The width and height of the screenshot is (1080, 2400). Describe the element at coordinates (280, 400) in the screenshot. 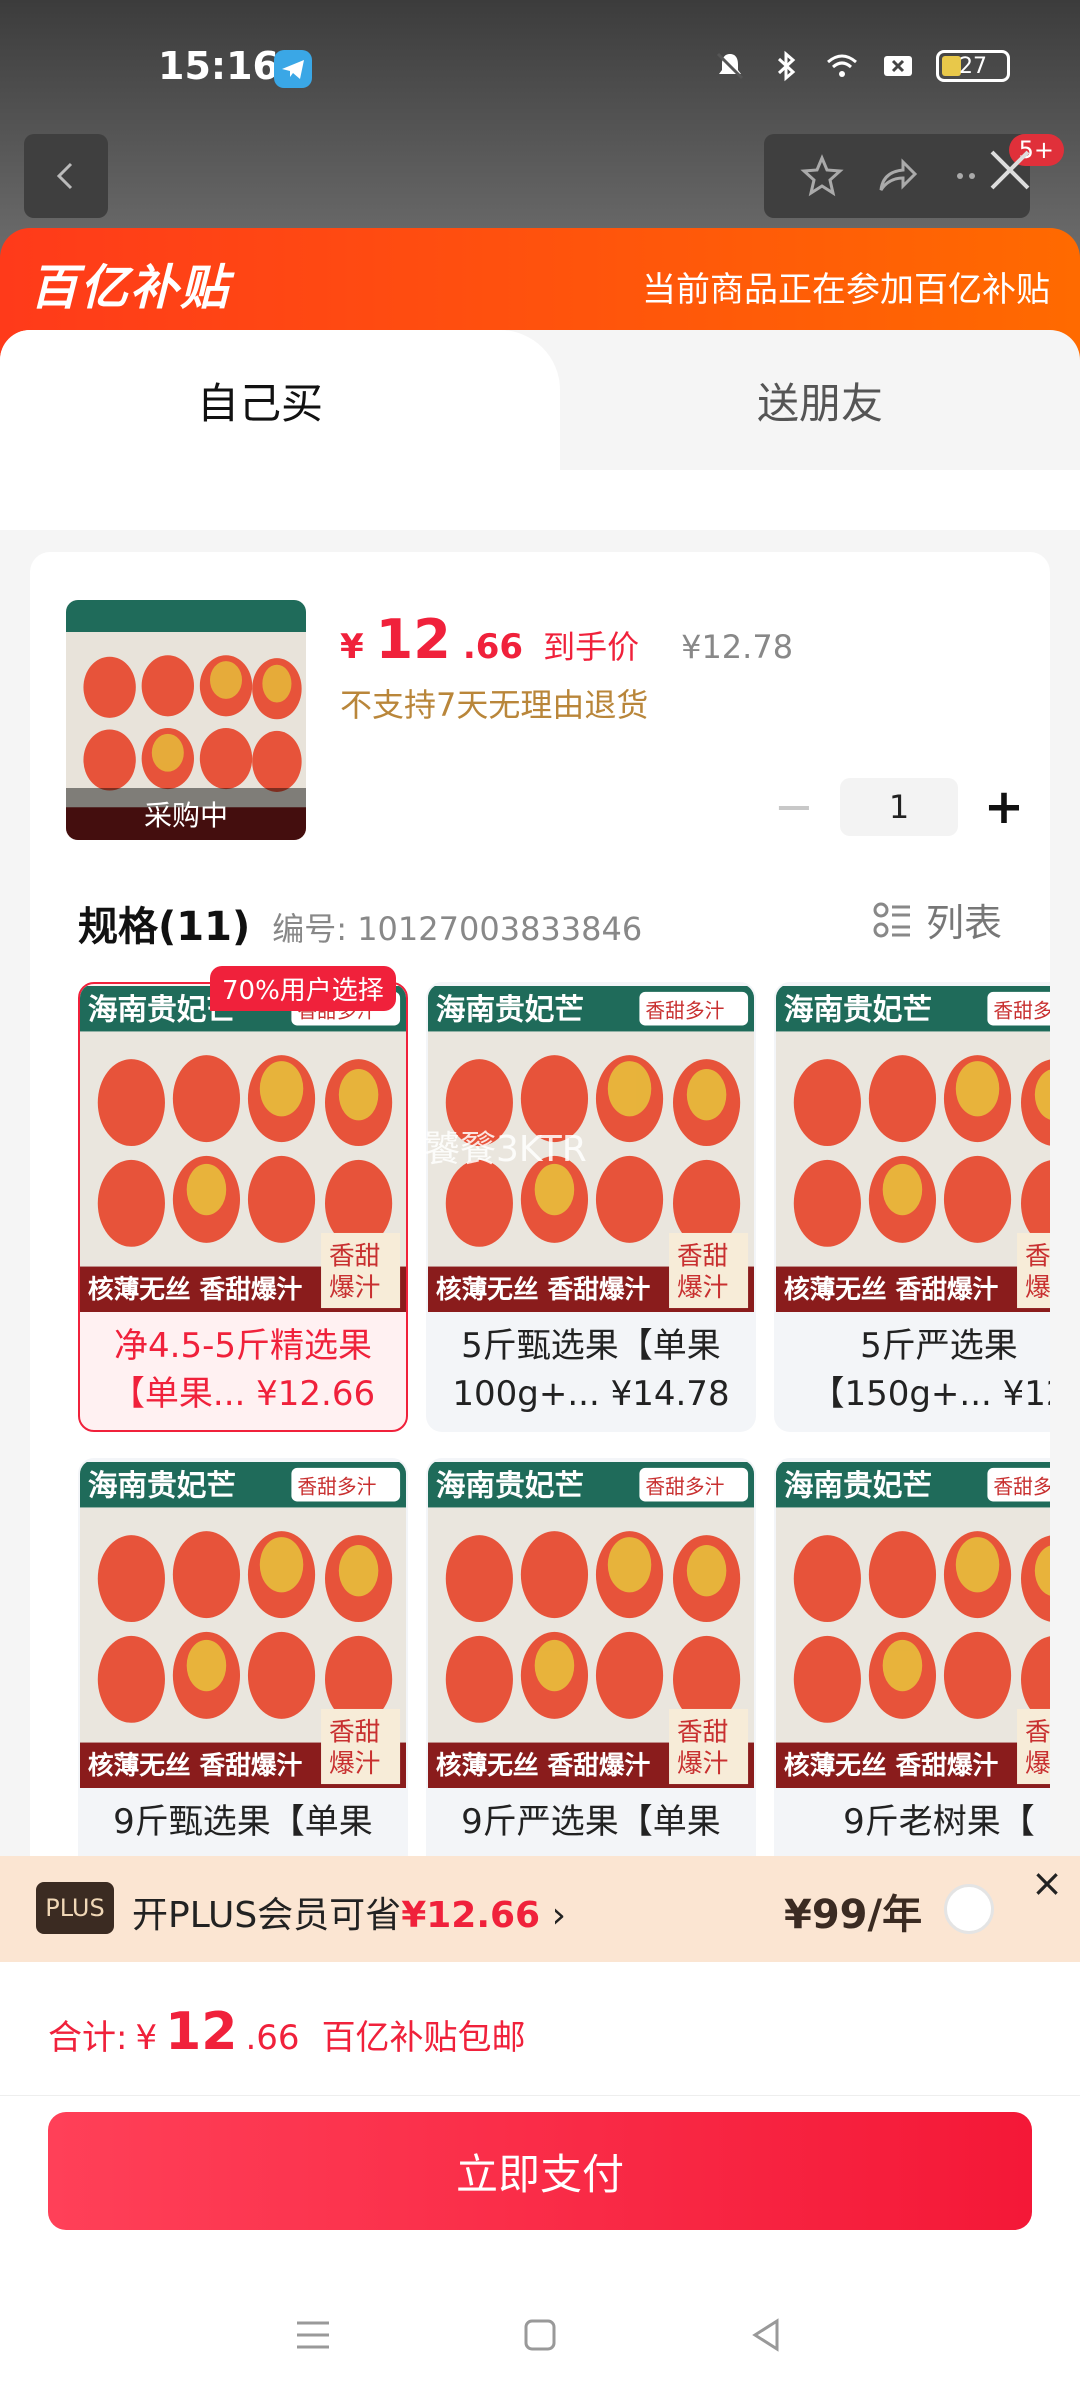

I see `tab-buy-self: 自己买` at that location.